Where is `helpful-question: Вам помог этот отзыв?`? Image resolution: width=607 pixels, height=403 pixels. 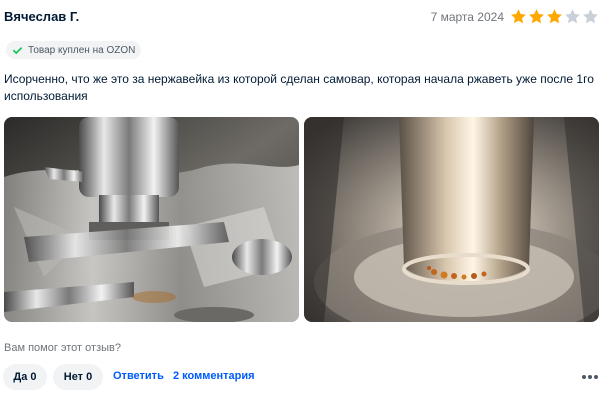
helpful-question: Вам помог этот отзыв? is located at coordinates (62, 348).